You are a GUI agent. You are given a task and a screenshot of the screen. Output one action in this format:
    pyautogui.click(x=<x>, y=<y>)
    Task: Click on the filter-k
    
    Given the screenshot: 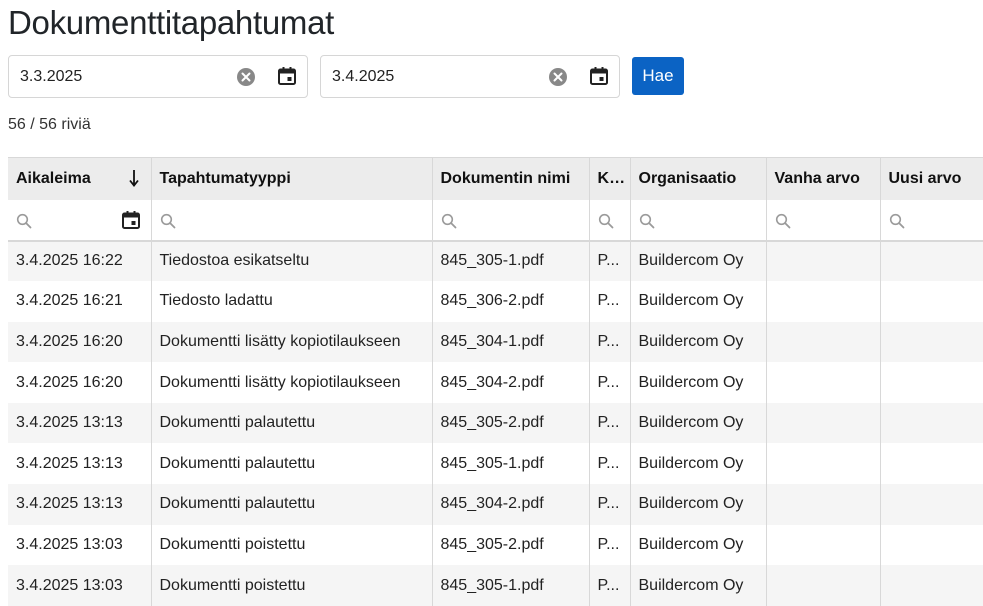 What is the action you would take?
    pyautogui.click(x=610, y=220)
    